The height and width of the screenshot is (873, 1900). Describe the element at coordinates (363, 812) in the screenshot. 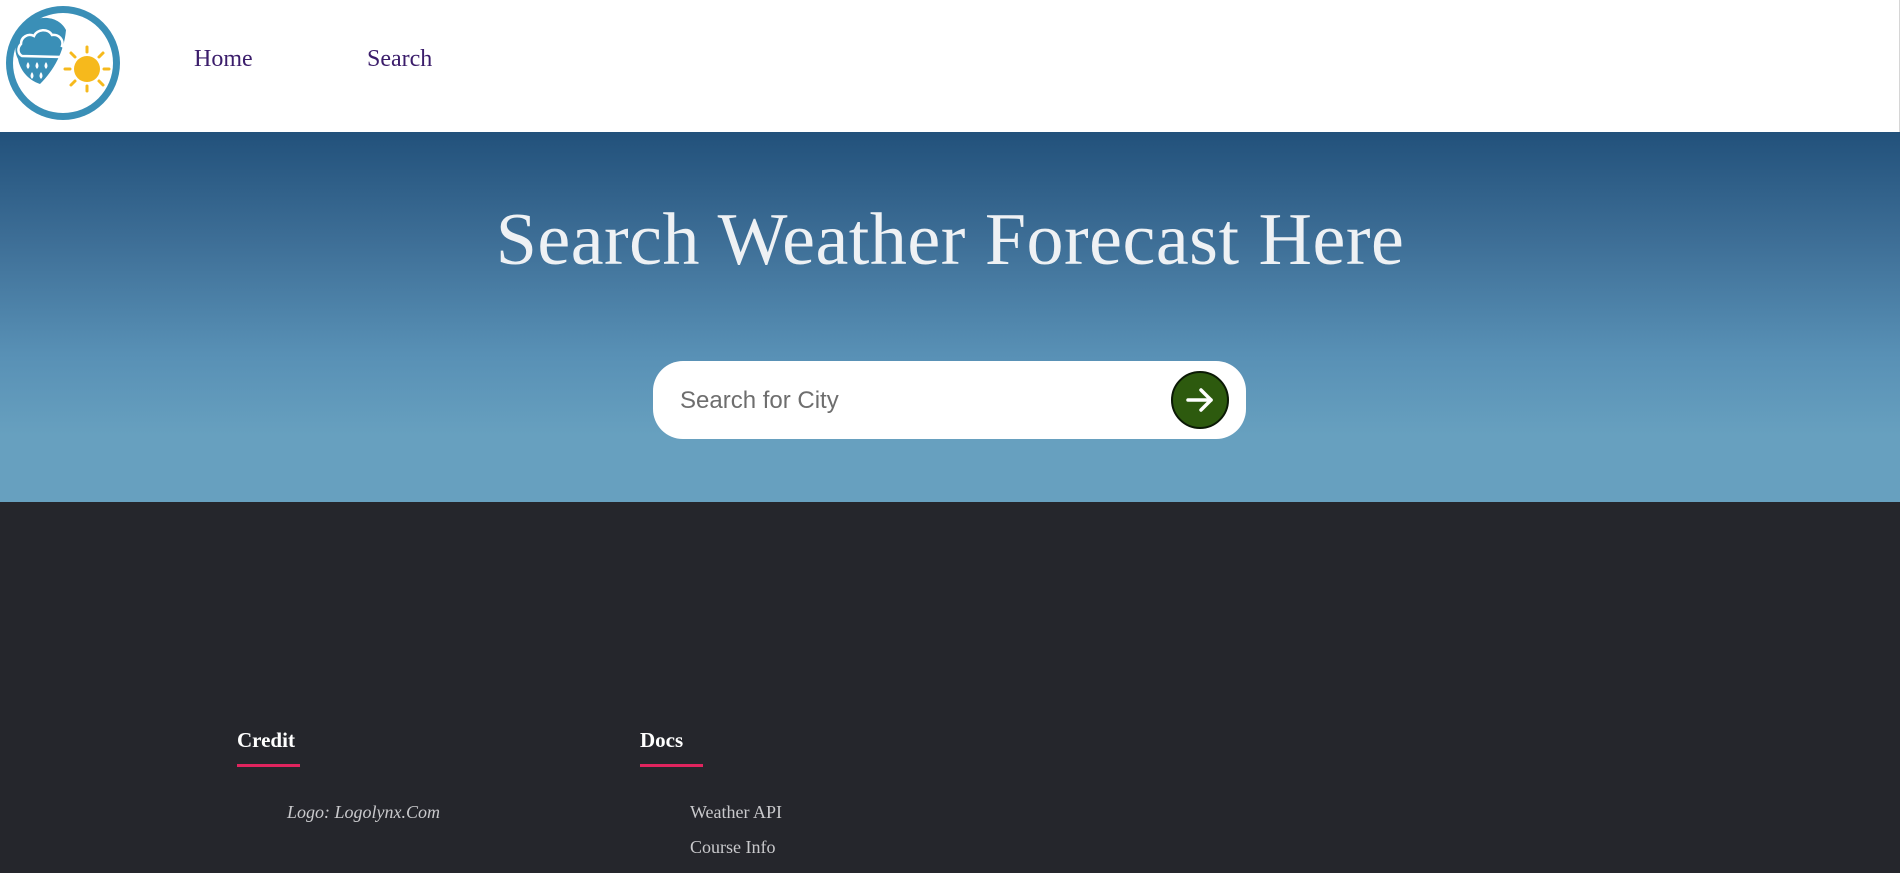

I see `credit-logo-item: Logo: Logolynx.Com` at that location.